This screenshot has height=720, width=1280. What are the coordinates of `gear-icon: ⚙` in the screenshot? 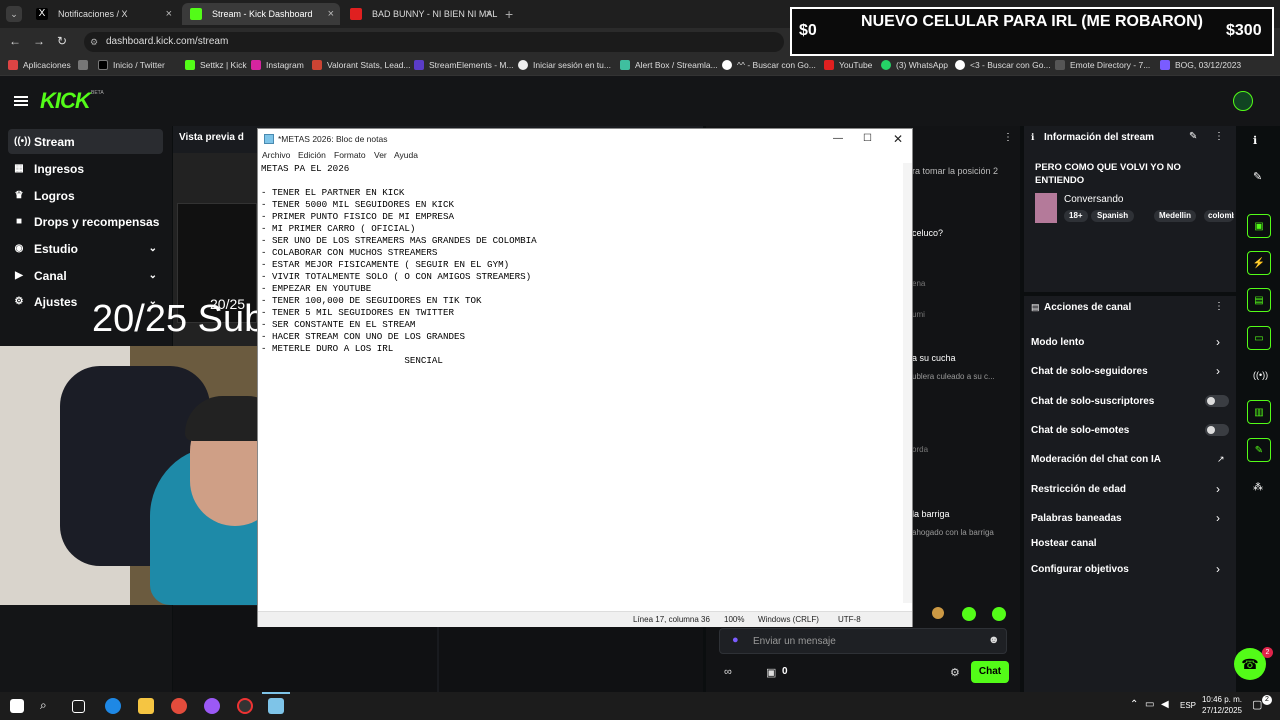 It's located at (955, 672).